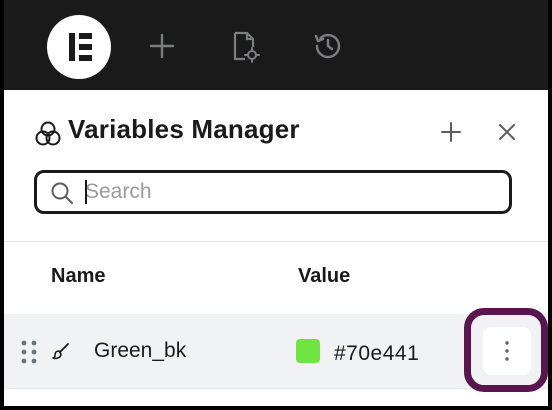  What do you see at coordinates (162, 46) in the screenshot?
I see `plus-icon` at bounding box center [162, 46].